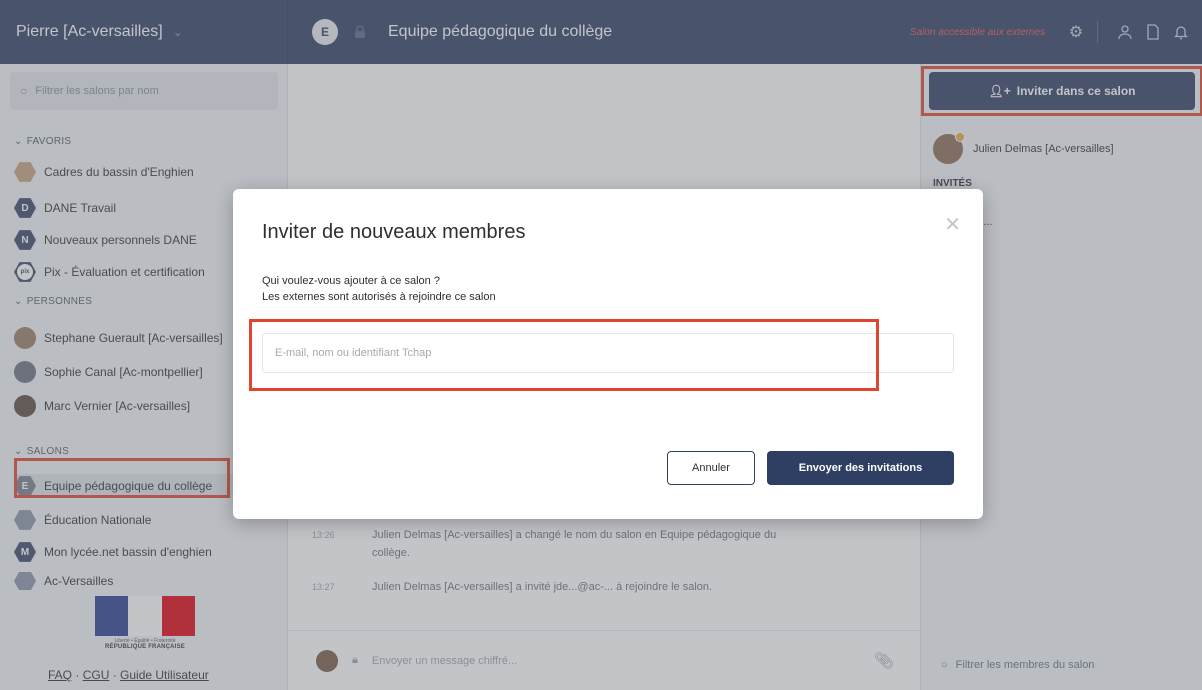  Describe the element at coordinates (394, 232) in the screenshot. I see `dialog-title: Inviter de nouveaux membres` at that location.